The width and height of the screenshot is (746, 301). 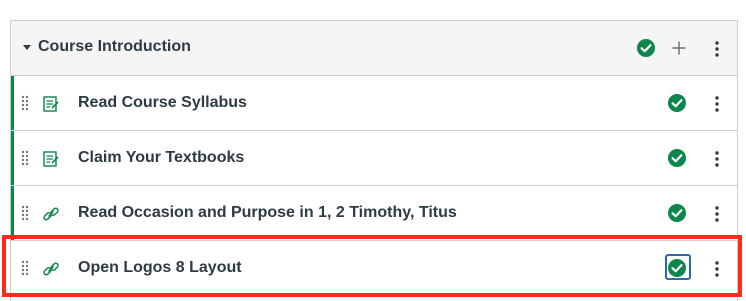 I want to click on item-title: Open Logos 8 Layout, so click(x=160, y=268).